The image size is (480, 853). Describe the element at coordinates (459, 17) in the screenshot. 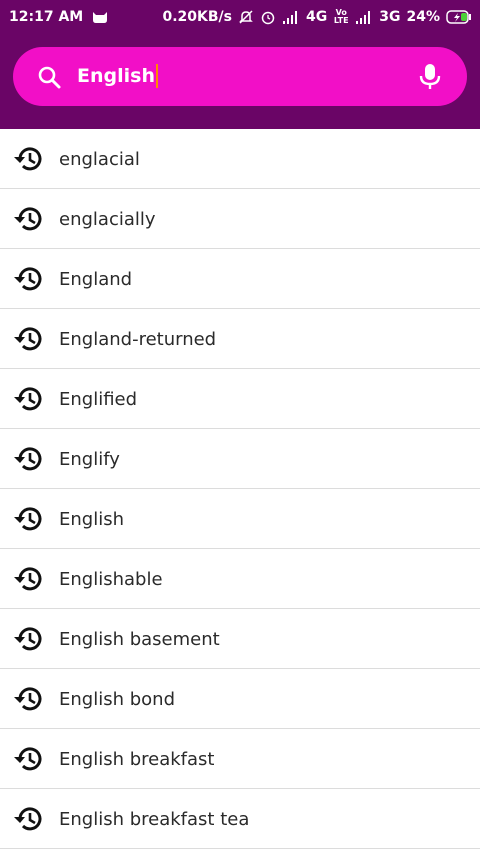

I see `battery-charging-icon` at that location.